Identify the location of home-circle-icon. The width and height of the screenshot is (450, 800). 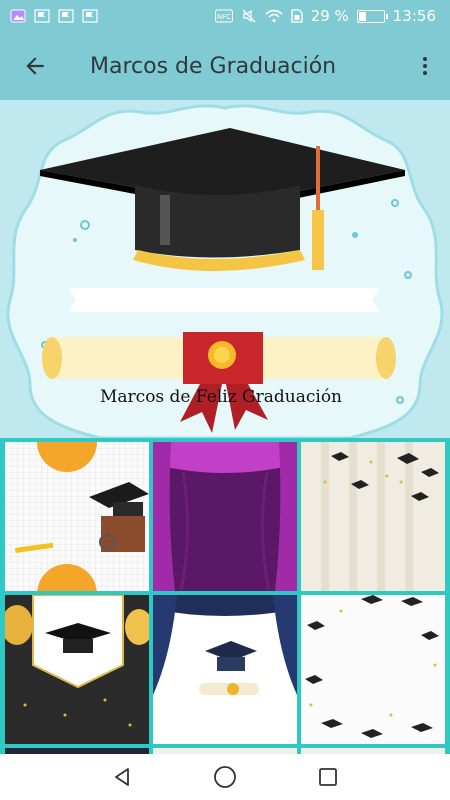
(225, 777).